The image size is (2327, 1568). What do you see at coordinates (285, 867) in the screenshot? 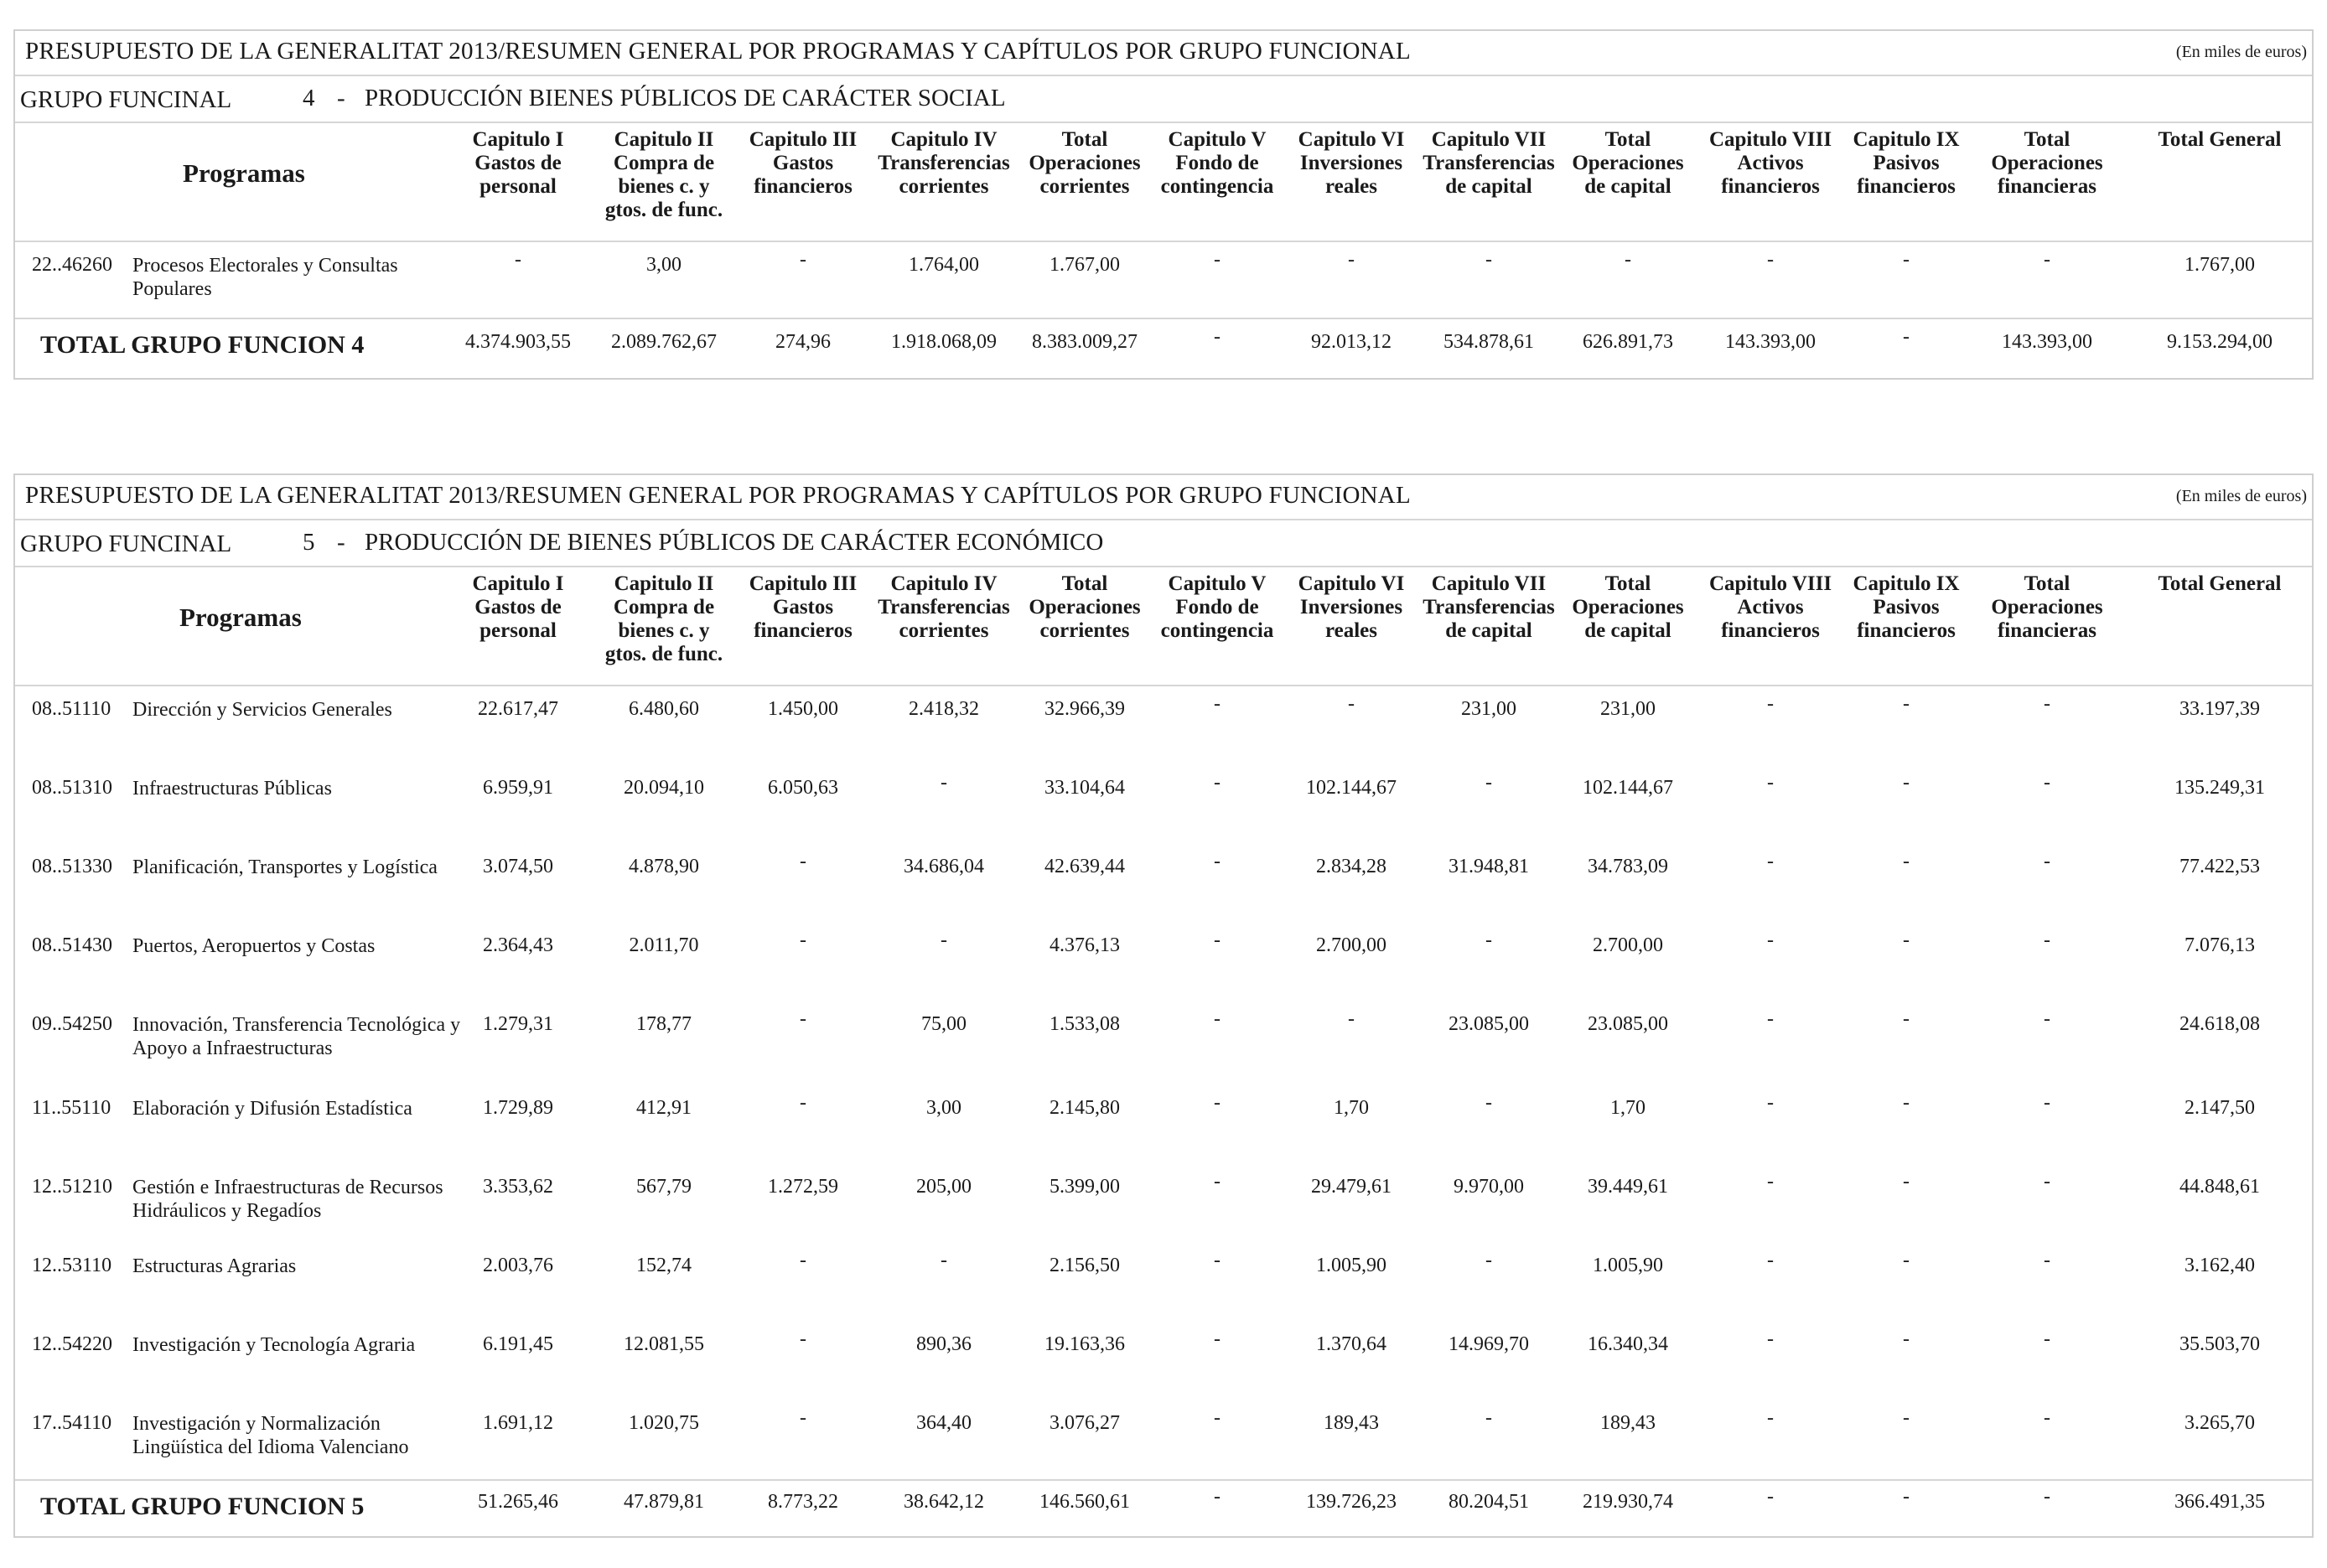
I see `program-name: Planificación, Transportes y Logística` at bounding box center [285, 867].